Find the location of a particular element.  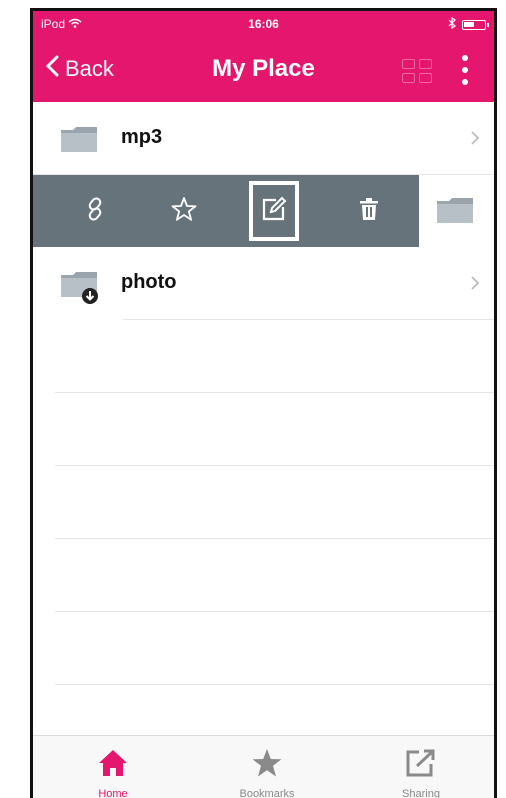

folder-name: mp3 is located at coordinates (142, 137).